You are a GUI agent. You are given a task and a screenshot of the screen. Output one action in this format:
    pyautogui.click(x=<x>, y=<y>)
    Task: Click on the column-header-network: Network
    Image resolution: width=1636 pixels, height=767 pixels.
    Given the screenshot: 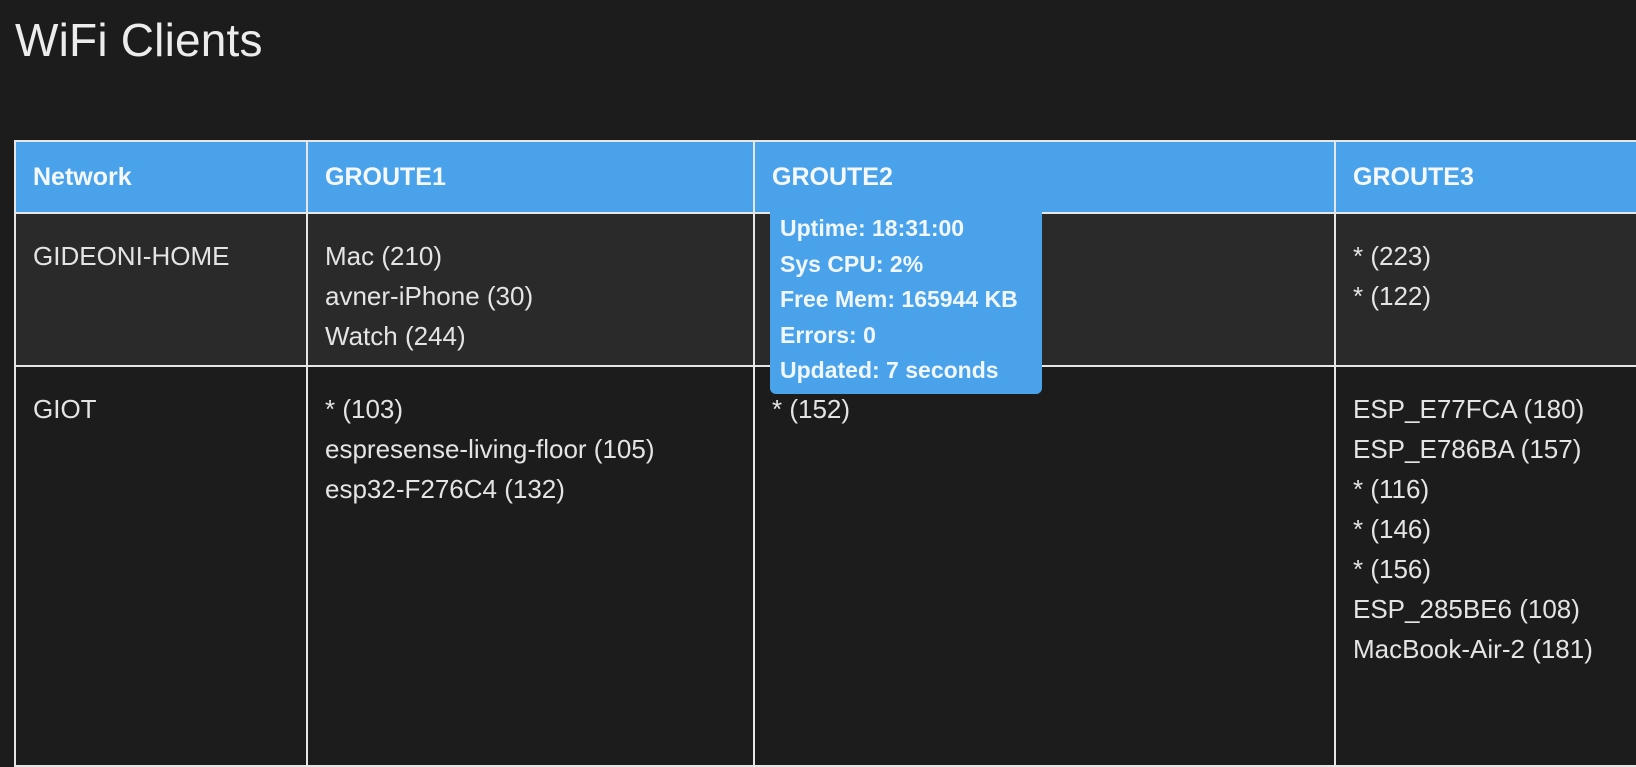 What is the action you would take?
    pyautogui.click(x=161, y=177)
    